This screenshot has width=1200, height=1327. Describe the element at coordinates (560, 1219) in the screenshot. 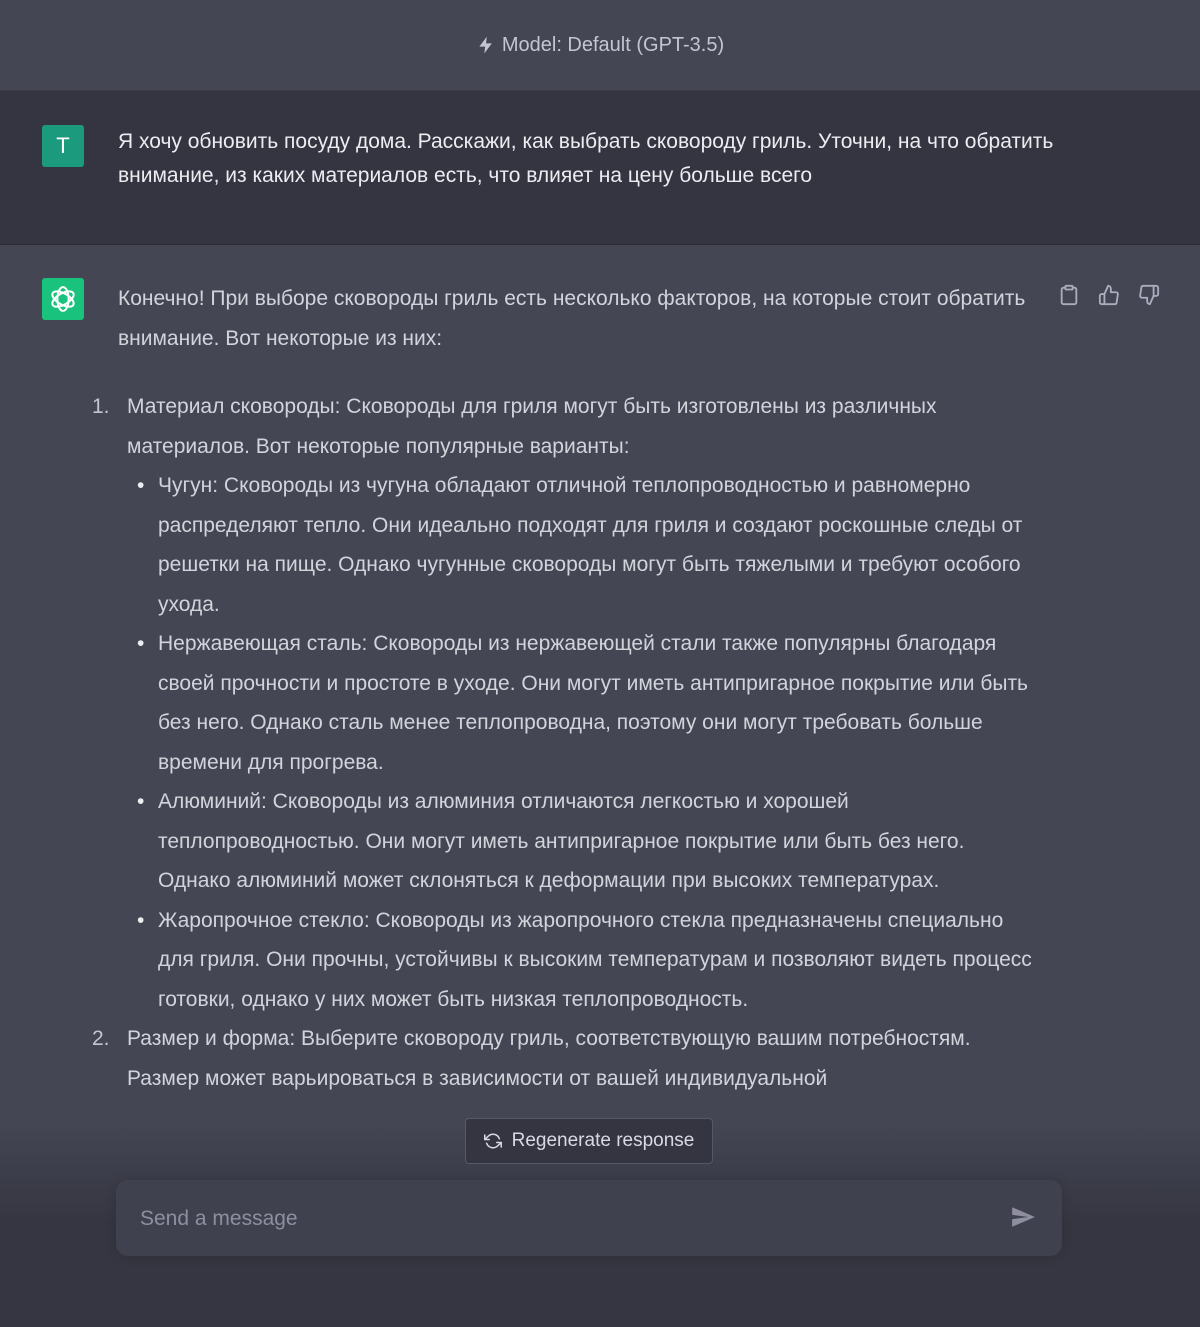

I see `message-input` at that location.